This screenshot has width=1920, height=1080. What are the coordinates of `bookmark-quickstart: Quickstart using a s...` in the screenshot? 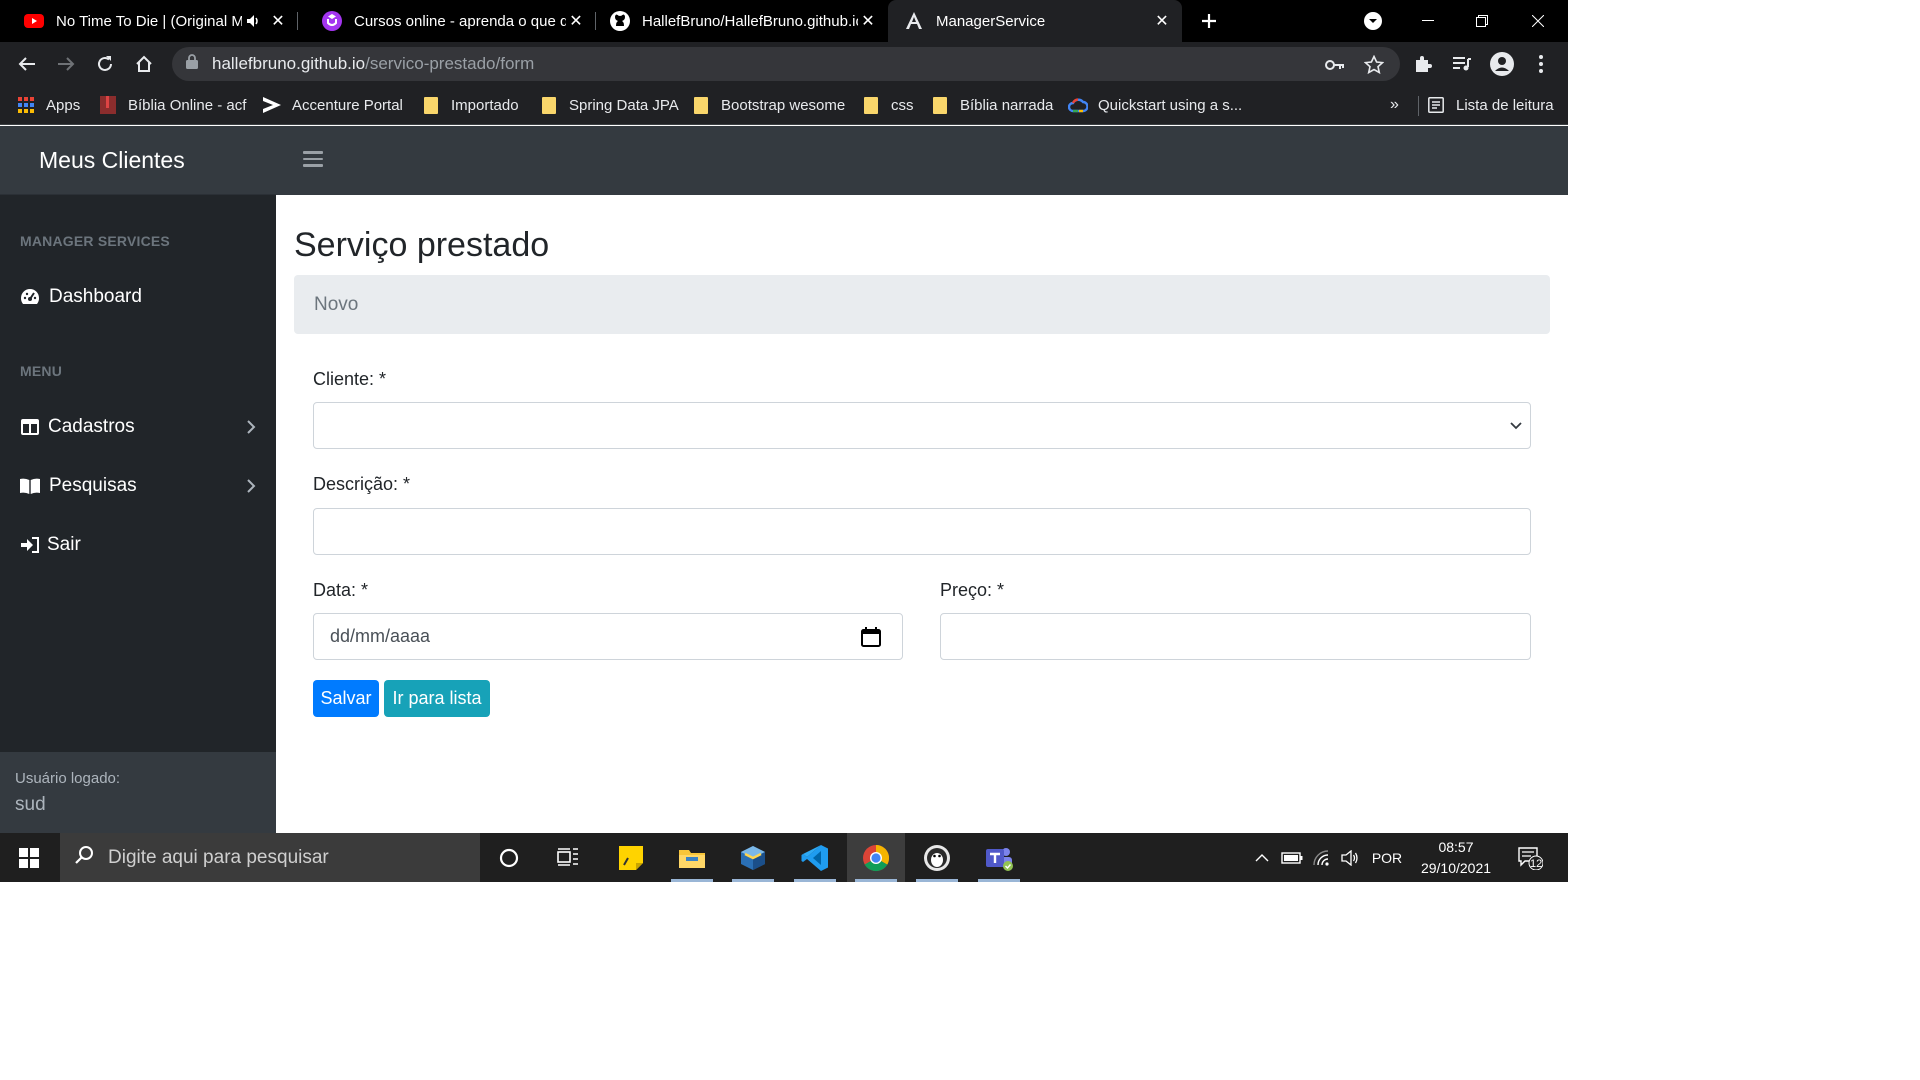 It's located at (1155, 105).